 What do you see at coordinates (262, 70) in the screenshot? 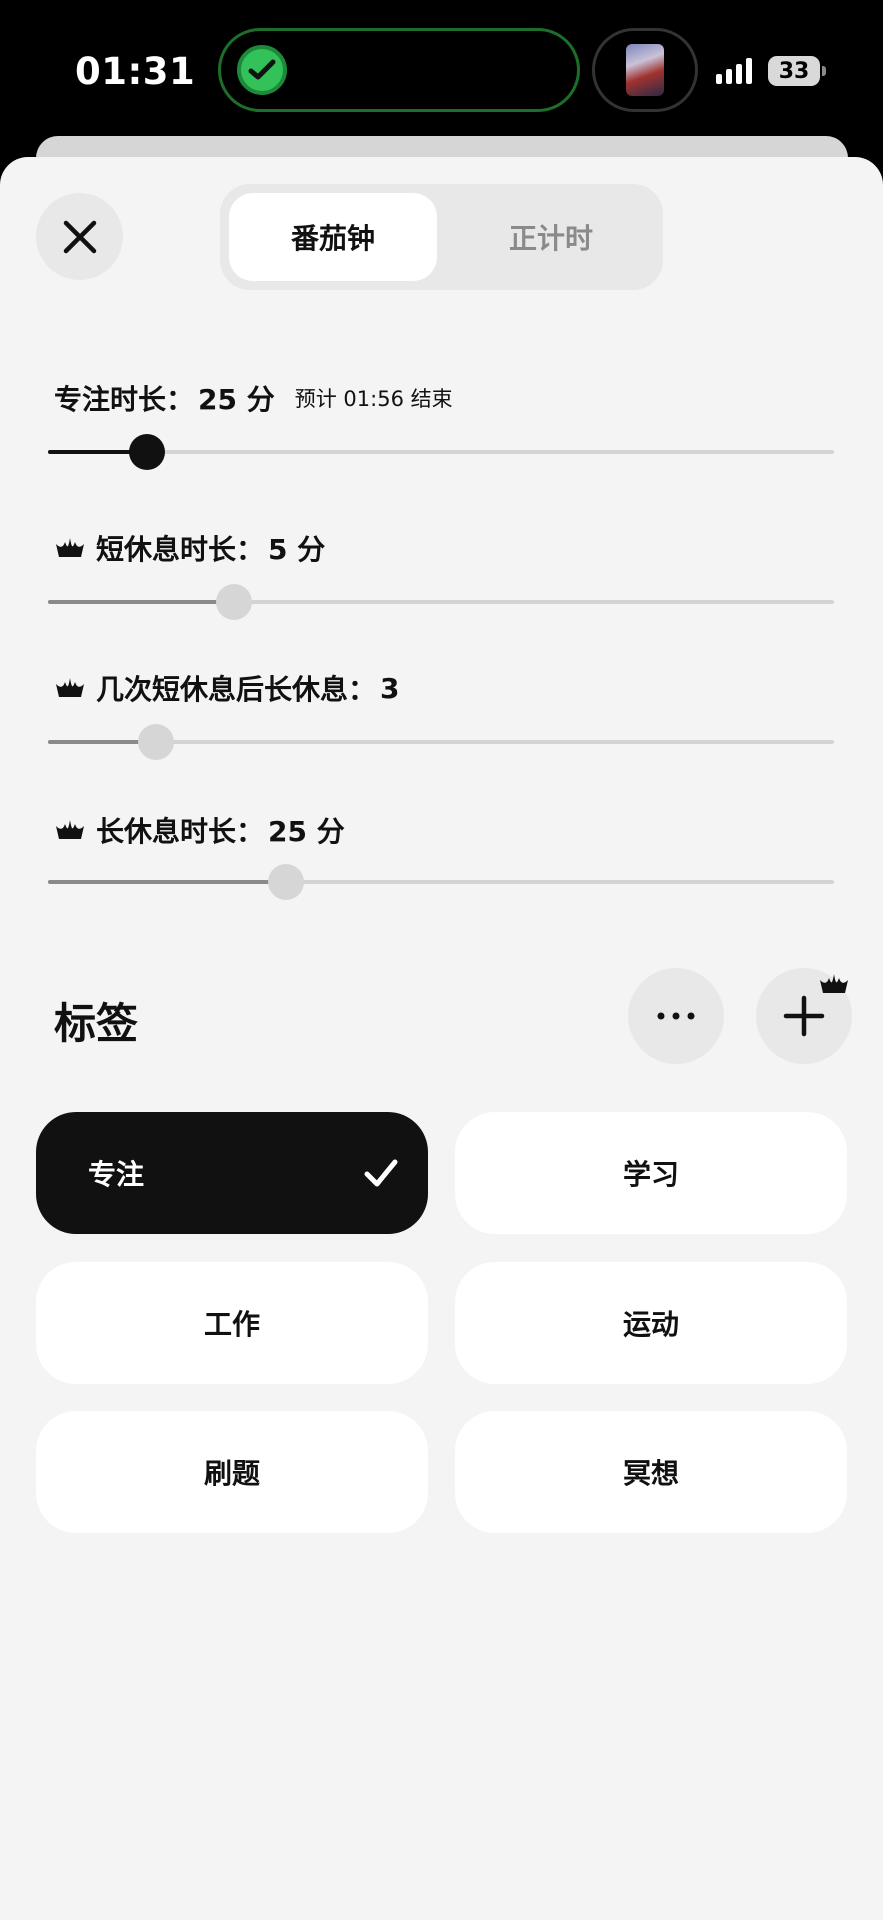
I see `activity-check-icon` at bounding box center [262, 70].